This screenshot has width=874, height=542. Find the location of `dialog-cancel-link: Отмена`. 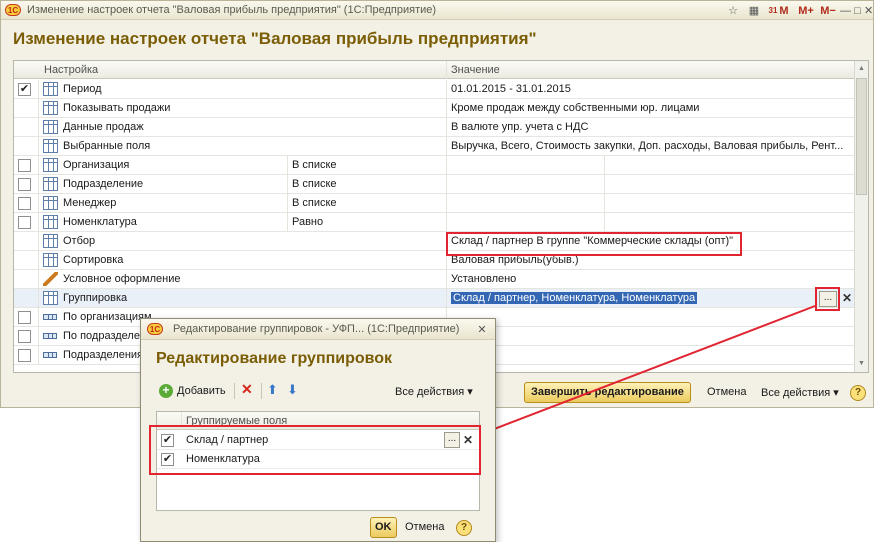

dialog-cancel-link: Отмена is located at coordinates (424, 527).